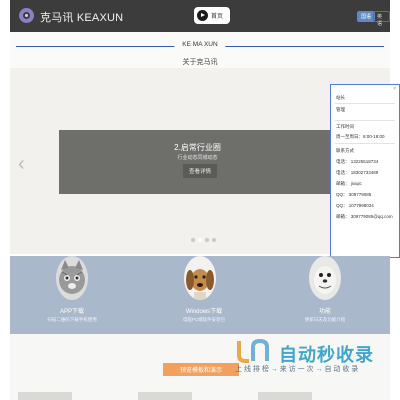 Image resolution: width=400 pixels, height=400 pixels. What do you see at coordinates (72, 278) in the screenshot?
I see `cat-icon` at bounding box center [72, 278].